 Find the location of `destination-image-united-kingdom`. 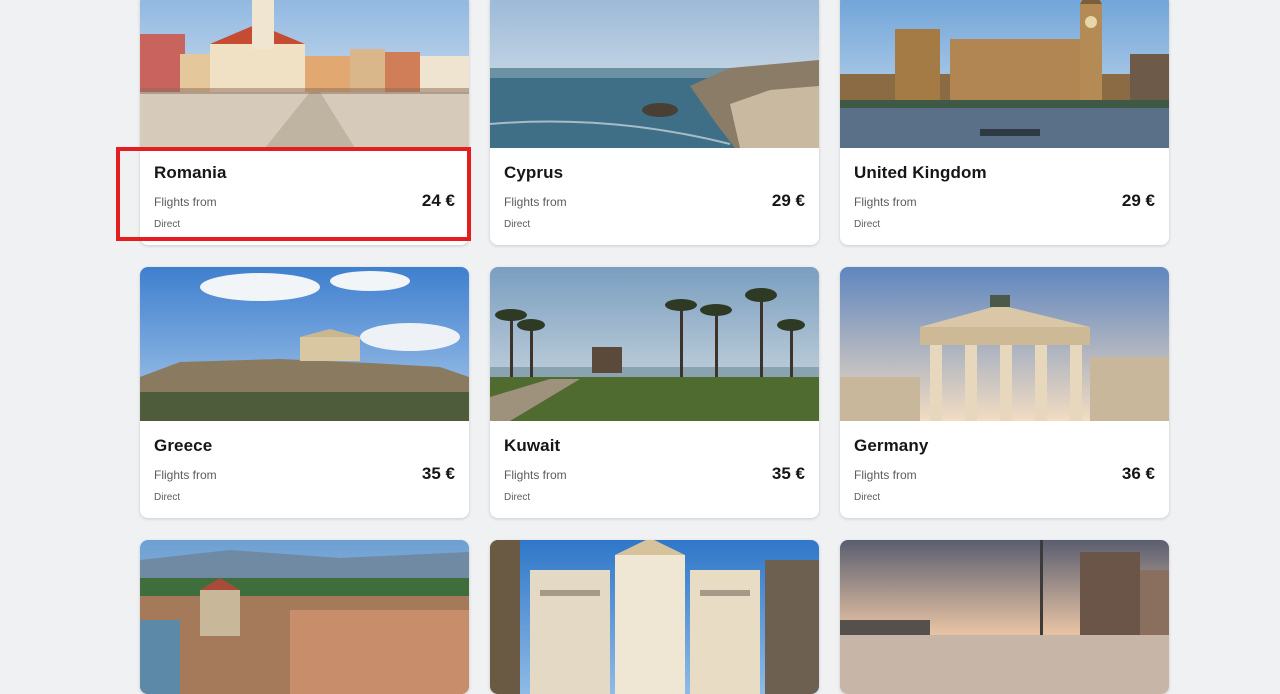

destination-image-united-kingdom is located at coordinates (1004, 74).